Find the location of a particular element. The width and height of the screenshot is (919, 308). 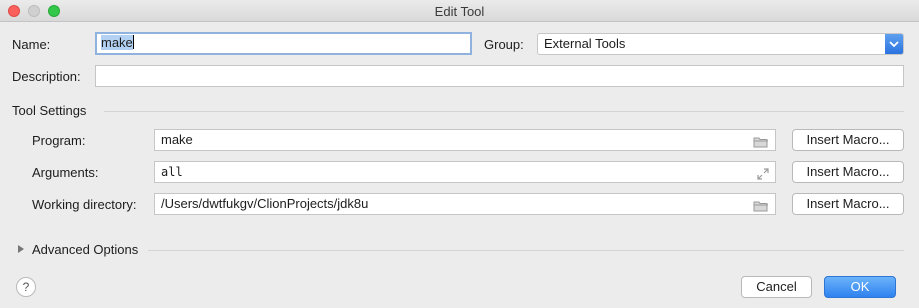

description-label: Description: is located at coordinates (46, 76).